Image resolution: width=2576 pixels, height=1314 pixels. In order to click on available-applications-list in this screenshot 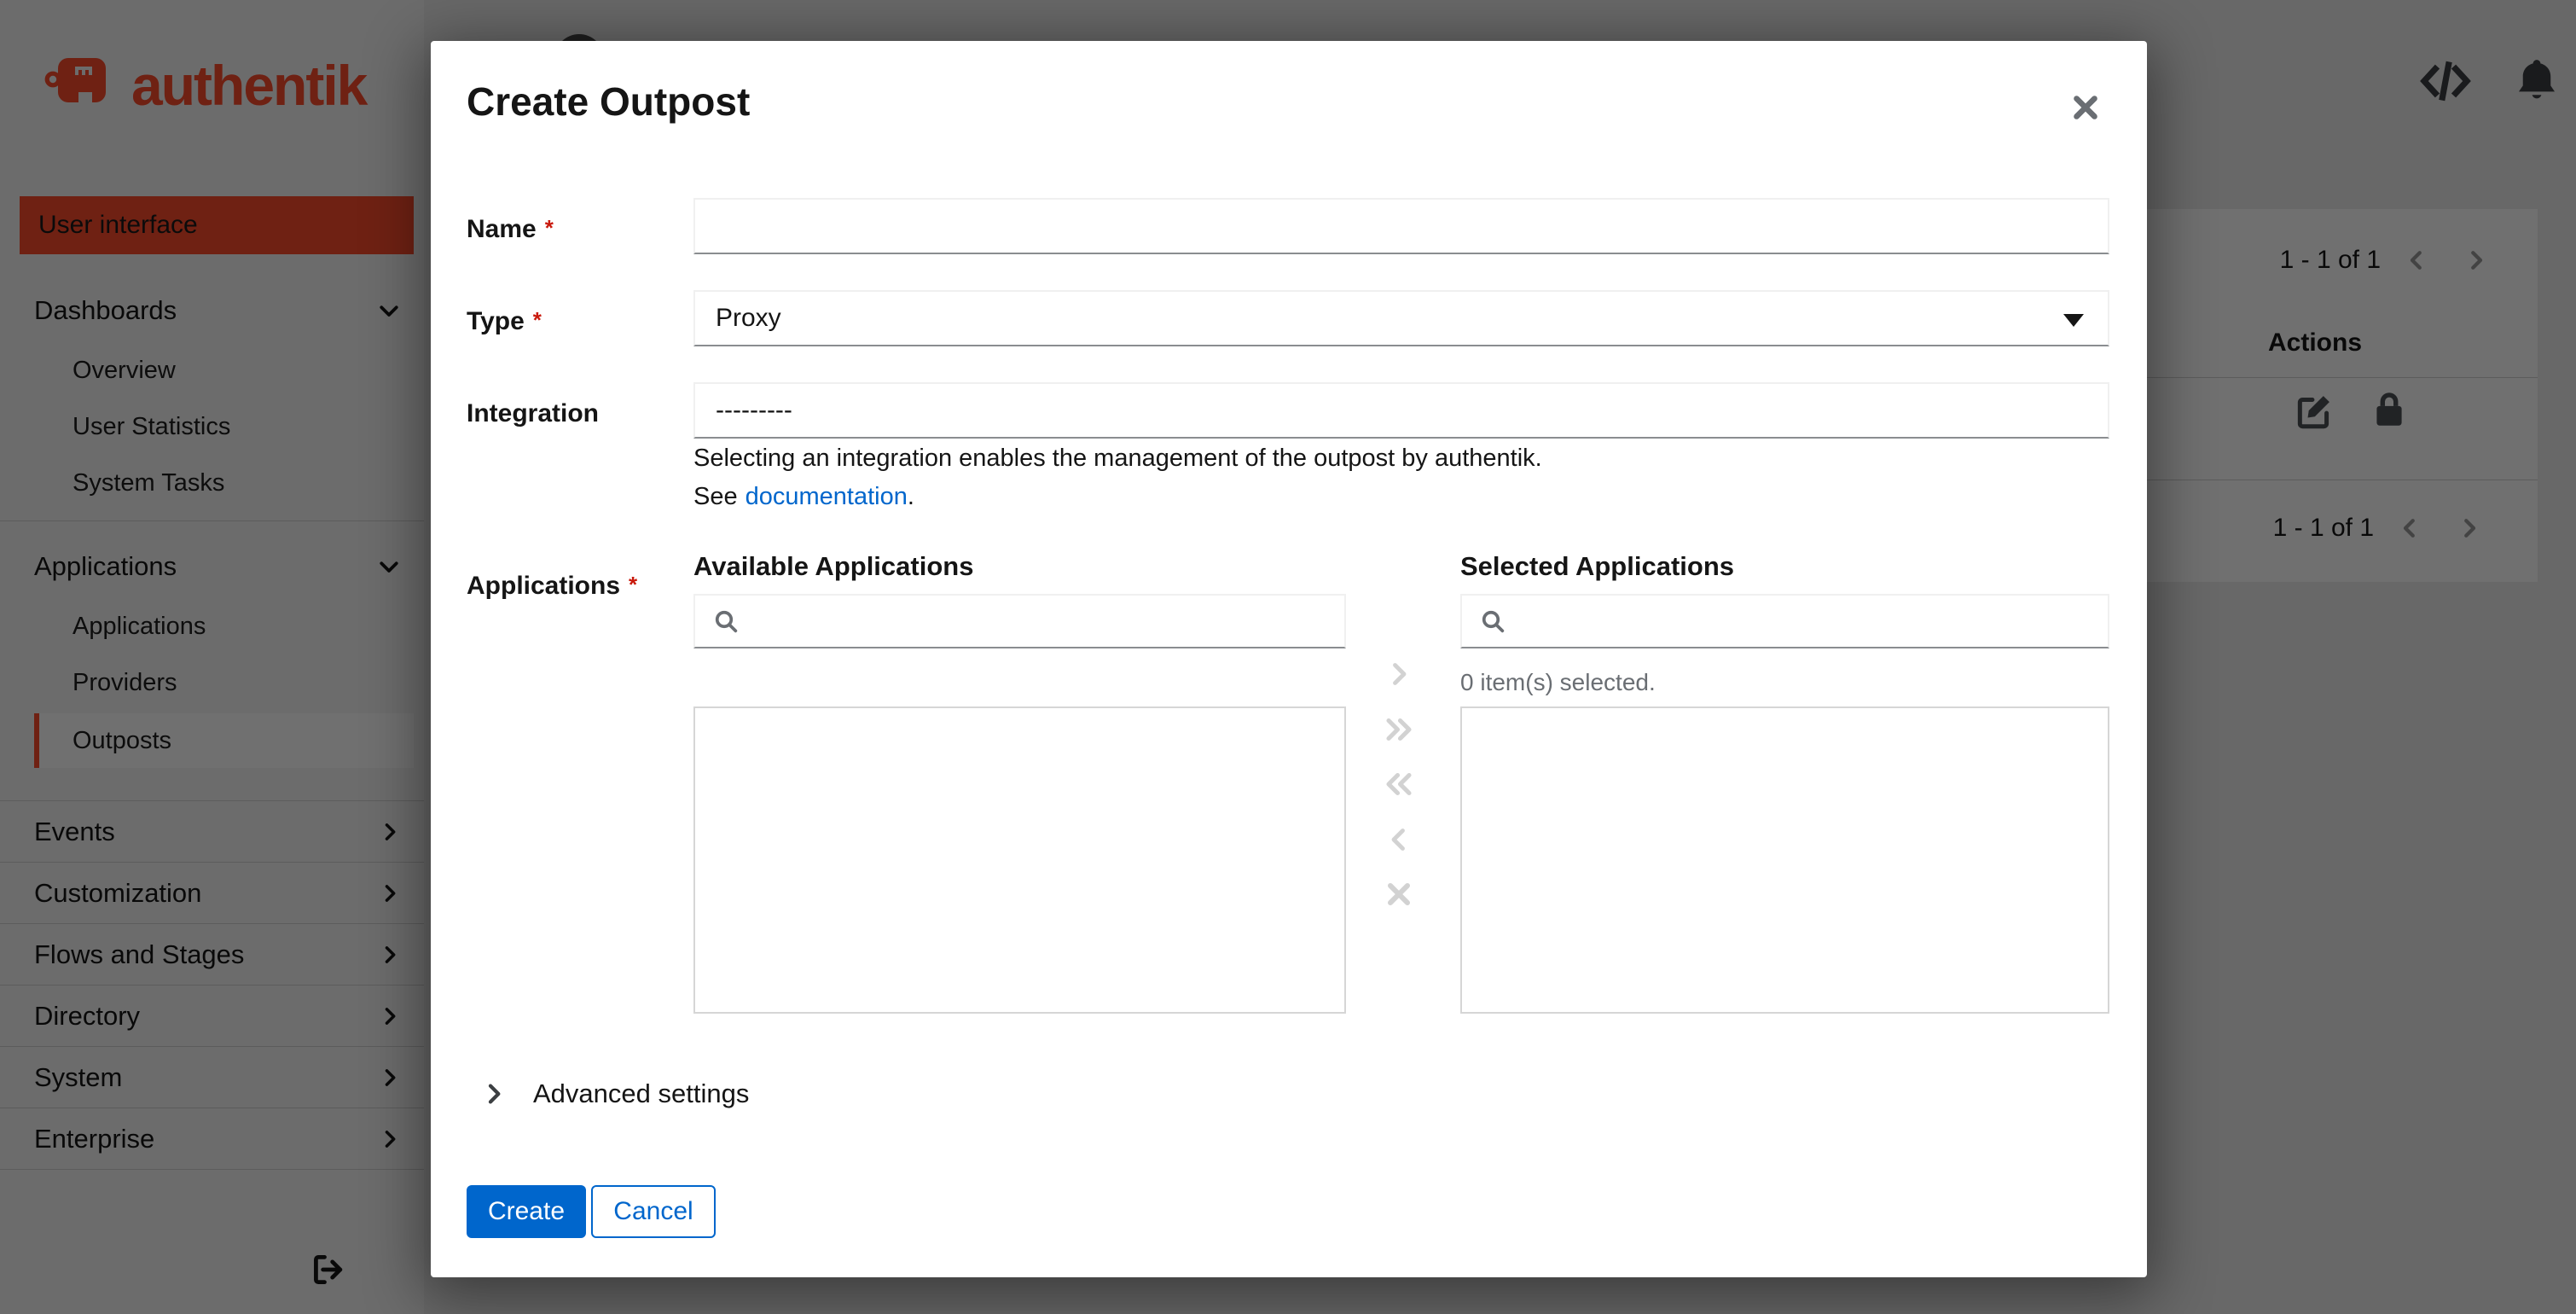, I will do `click(1019, 860)`.